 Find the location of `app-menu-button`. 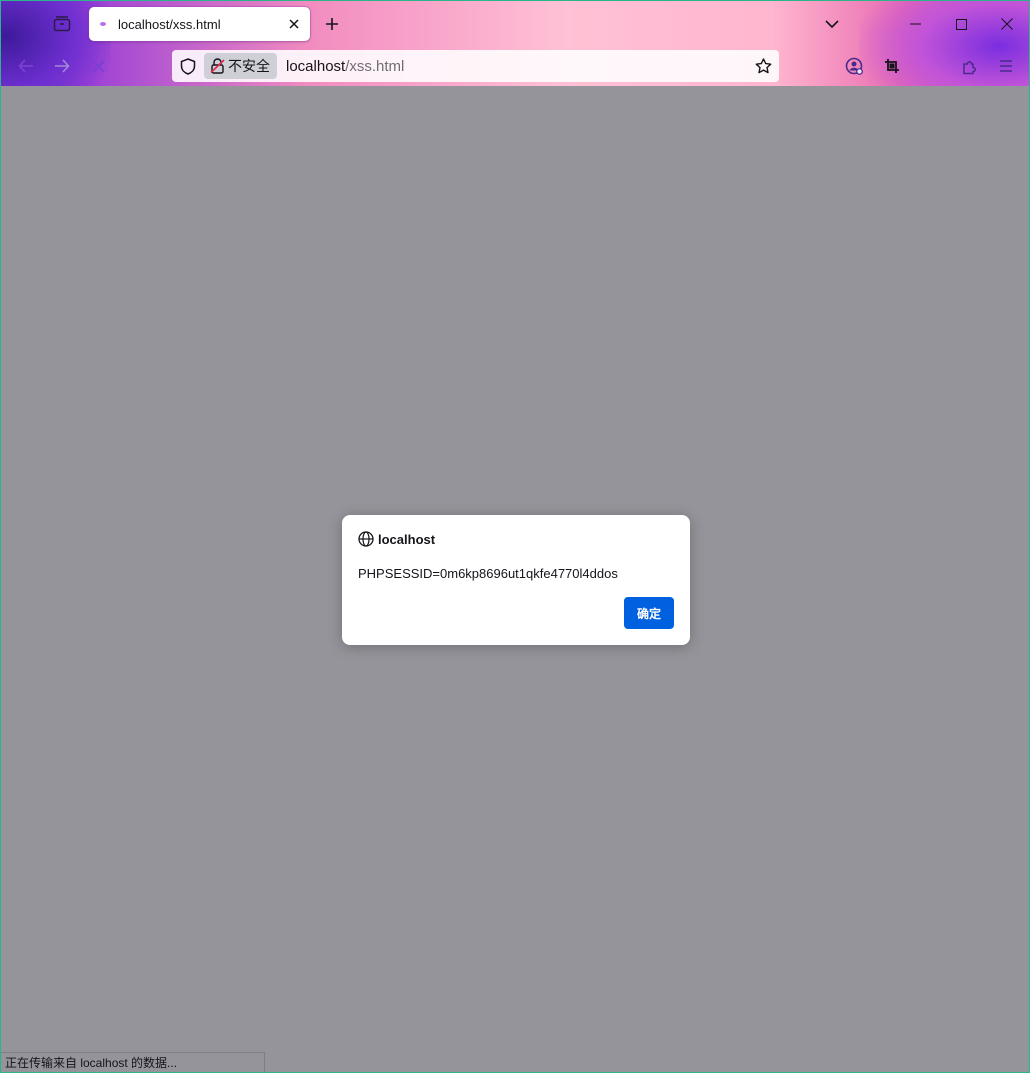

app-menu-button is located at coordinates (1006, 66).